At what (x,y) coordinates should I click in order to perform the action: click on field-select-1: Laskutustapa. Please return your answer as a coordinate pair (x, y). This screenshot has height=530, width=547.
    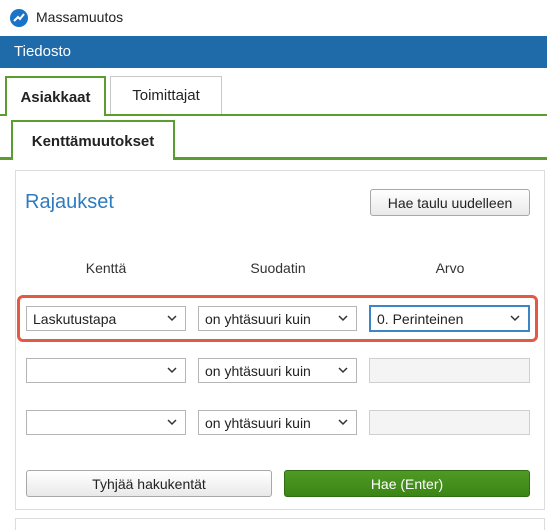
    Looking at the image, I should click on (106, 318).